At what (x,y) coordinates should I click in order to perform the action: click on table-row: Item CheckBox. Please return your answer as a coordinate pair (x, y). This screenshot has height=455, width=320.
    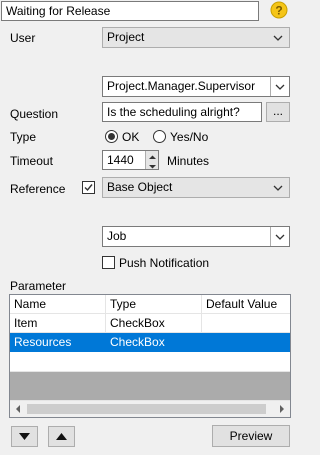
    Looking at the image, I should click on (150, 323).